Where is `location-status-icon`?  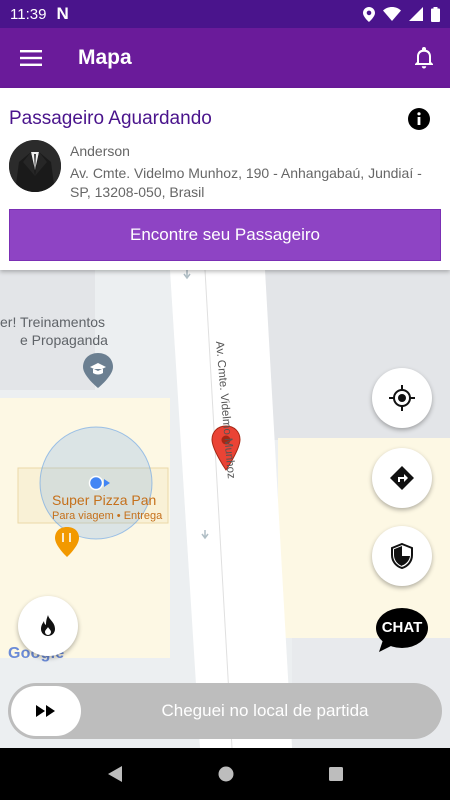
location-status-icon is located at coordinates (369, 14).